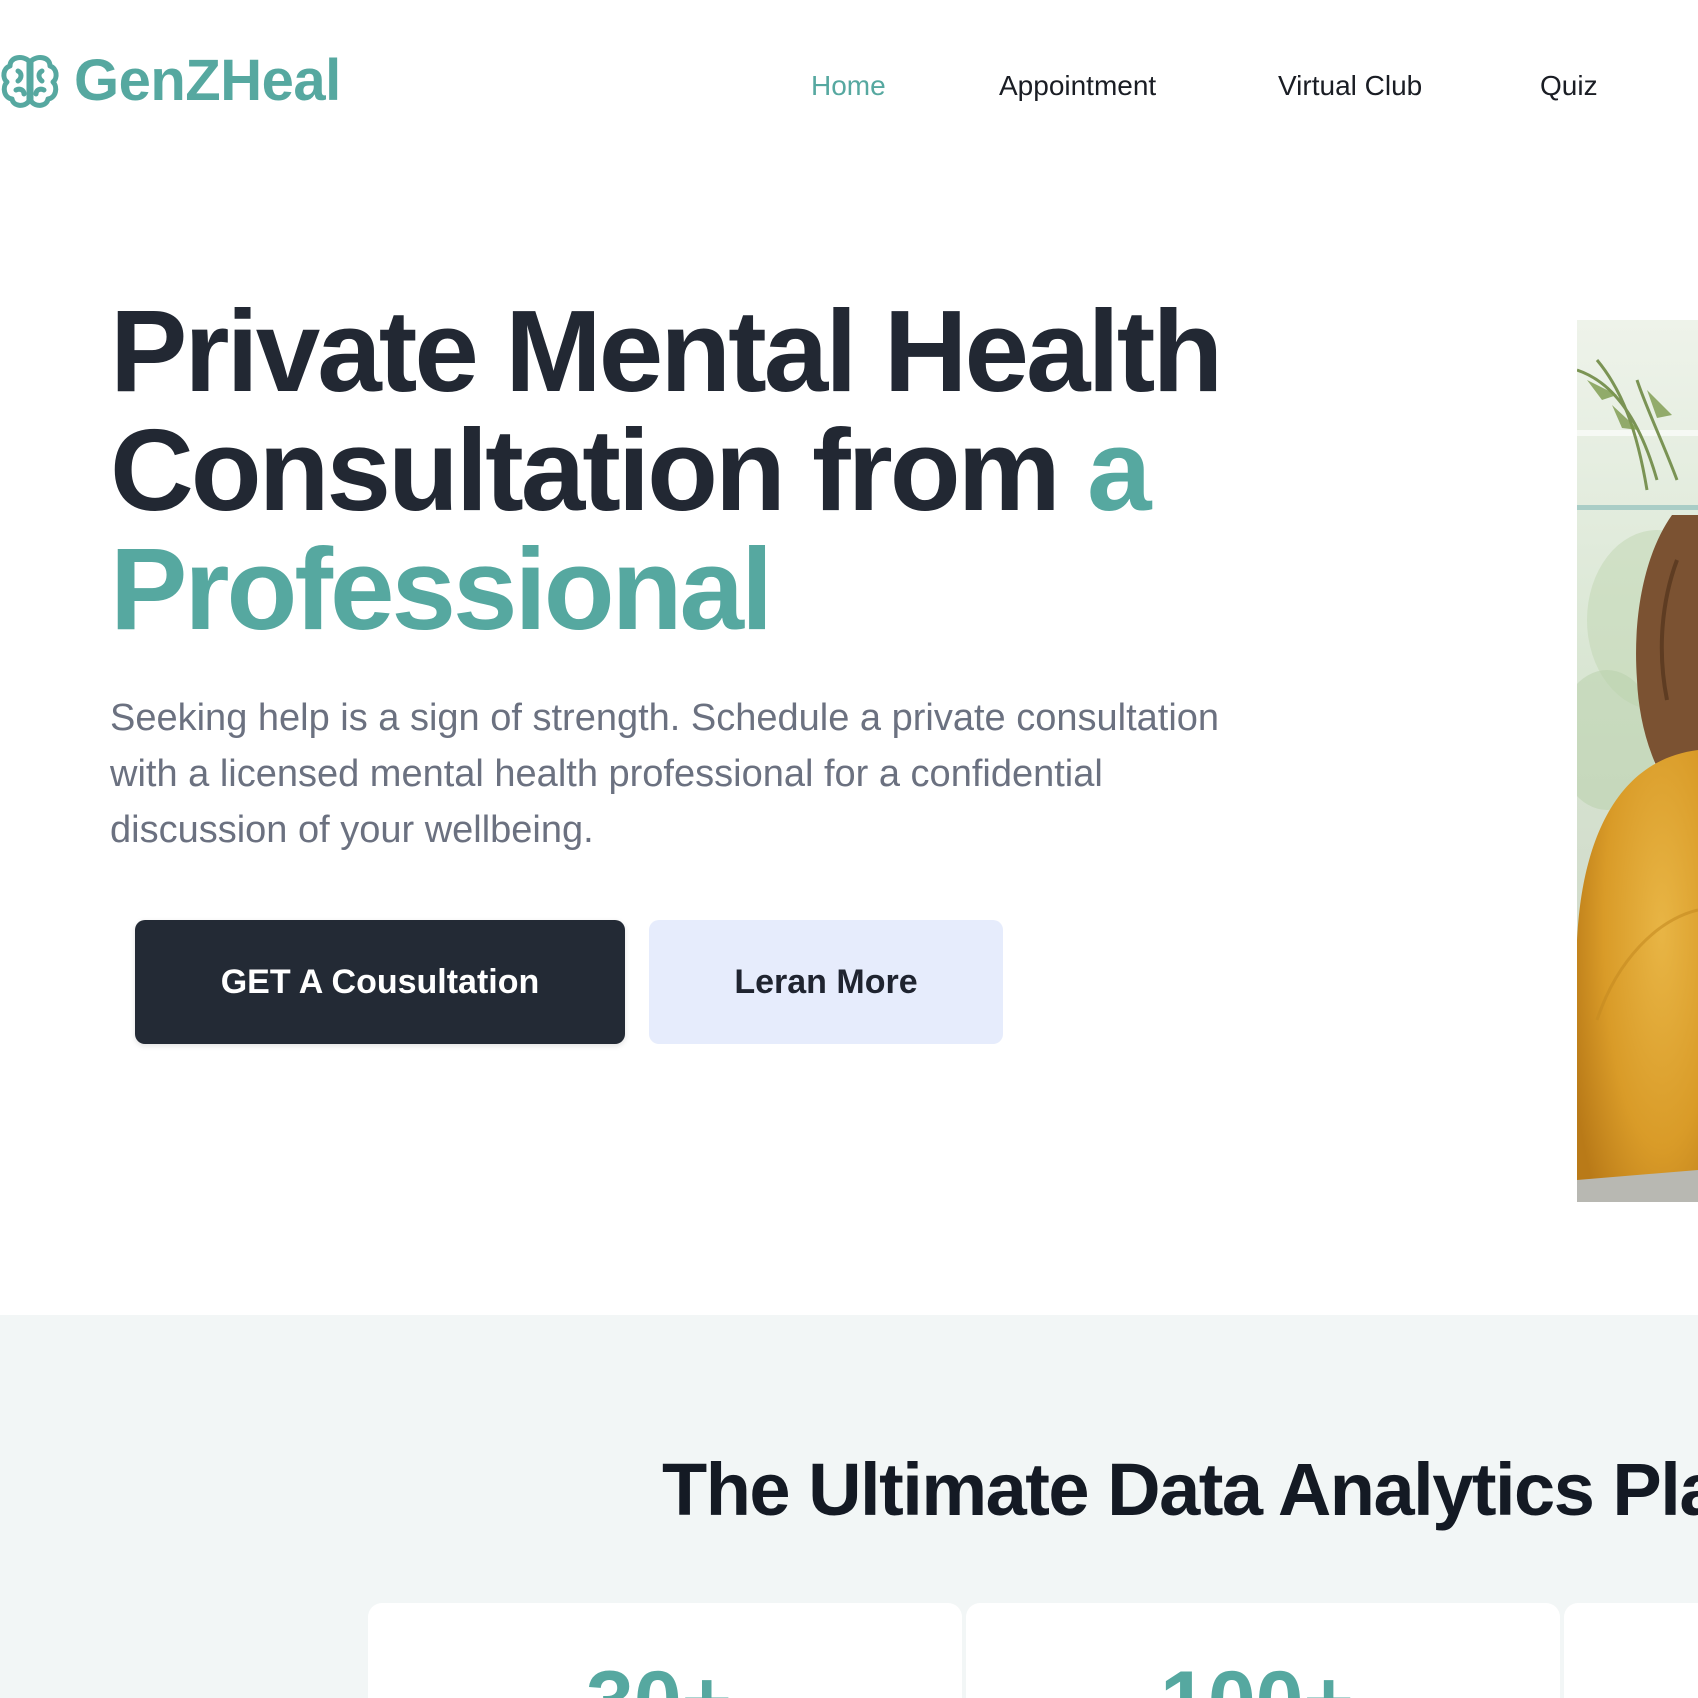  I want to click on main-nav: Home Appointment Virtual Club Quiz, so click(849, 86).